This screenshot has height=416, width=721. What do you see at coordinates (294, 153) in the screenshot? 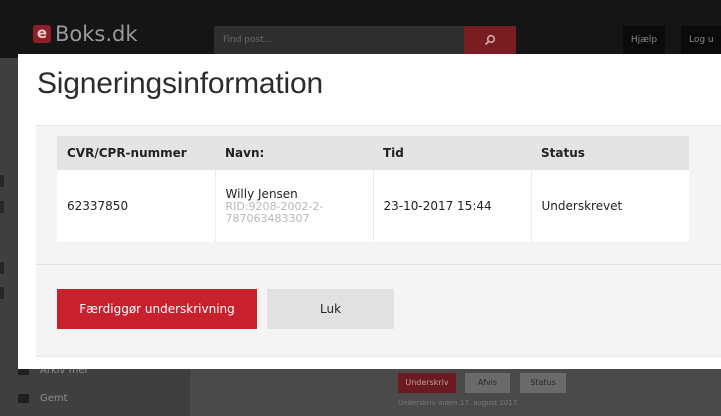
I see `column-header-name: Navn:` at bounding box center [294, 153].